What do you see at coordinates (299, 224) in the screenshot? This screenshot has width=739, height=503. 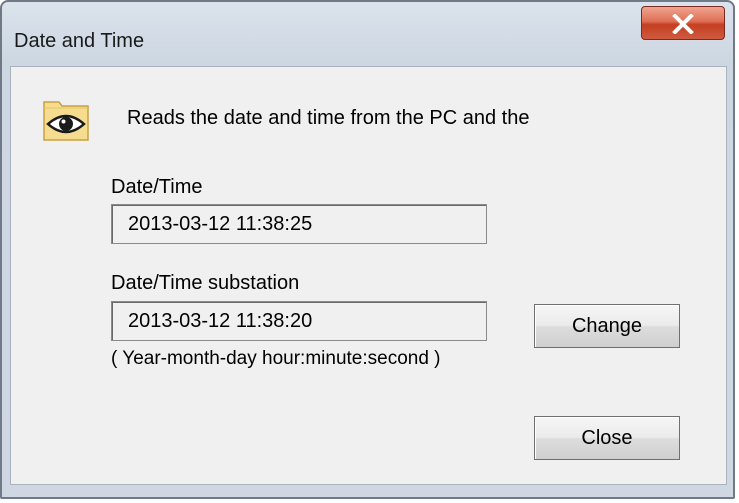 I see `pc-datetime-field: 2013-03-12 11:38:25` at bounding box center [299, 224].